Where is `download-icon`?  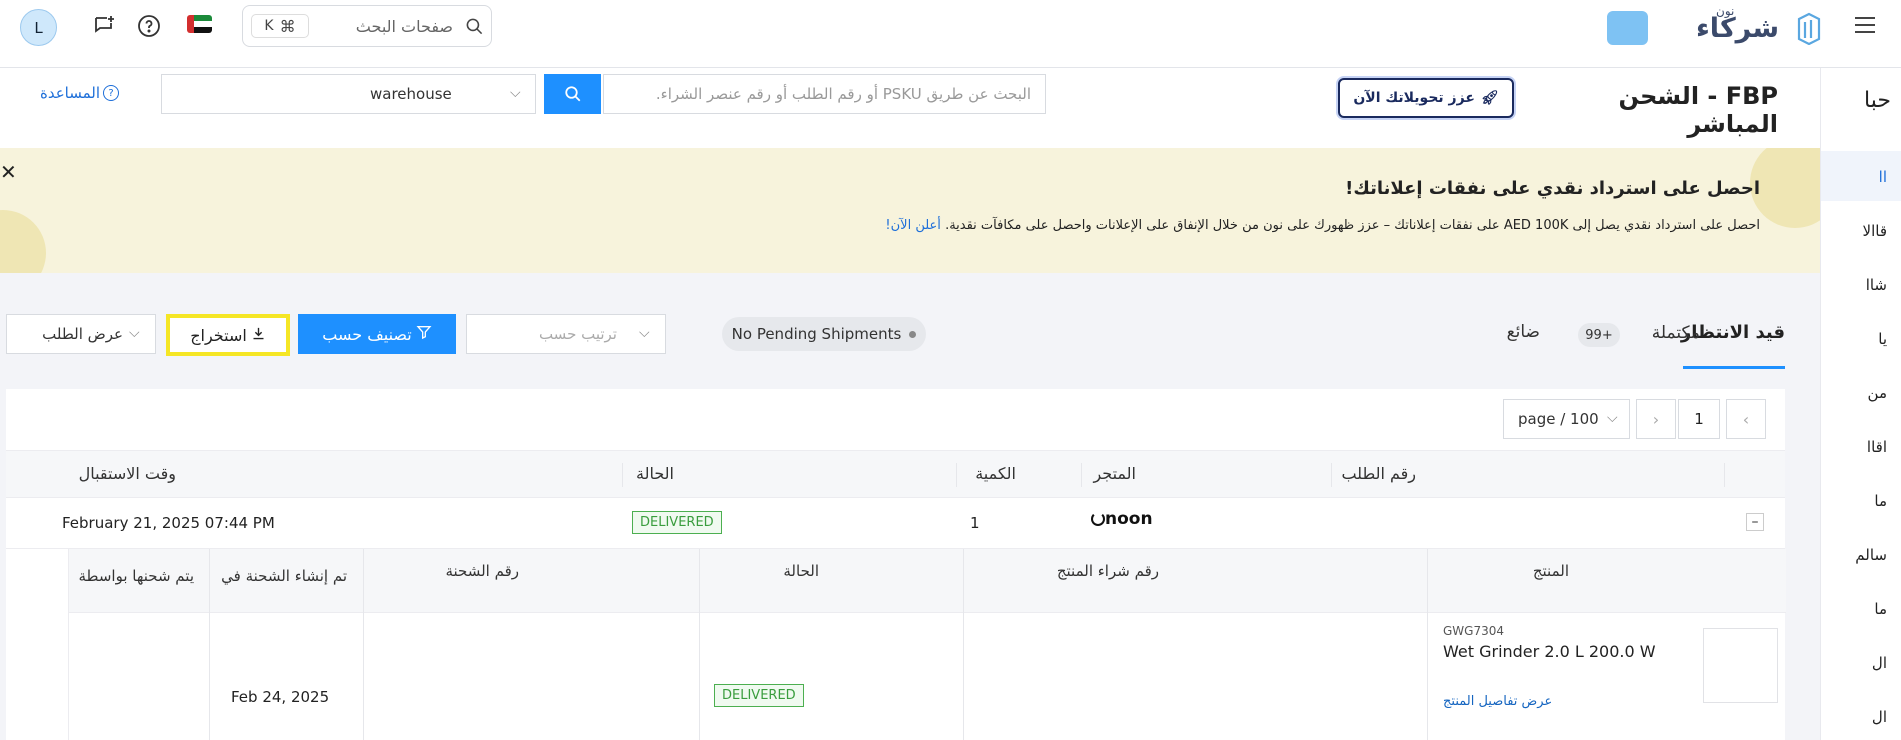
download-icon is located at coordinates (258, 335).